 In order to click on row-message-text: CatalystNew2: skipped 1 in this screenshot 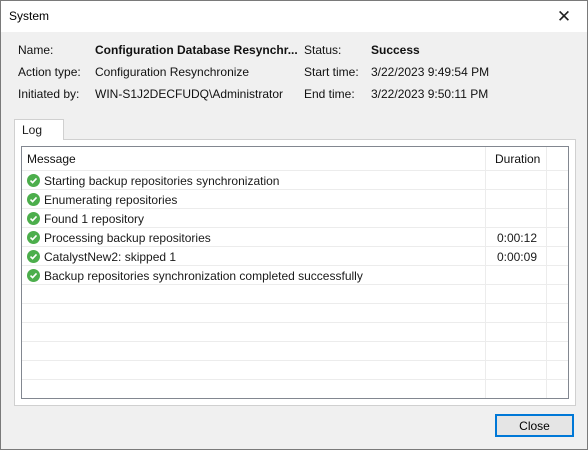, I will do `click(110, 256)`.